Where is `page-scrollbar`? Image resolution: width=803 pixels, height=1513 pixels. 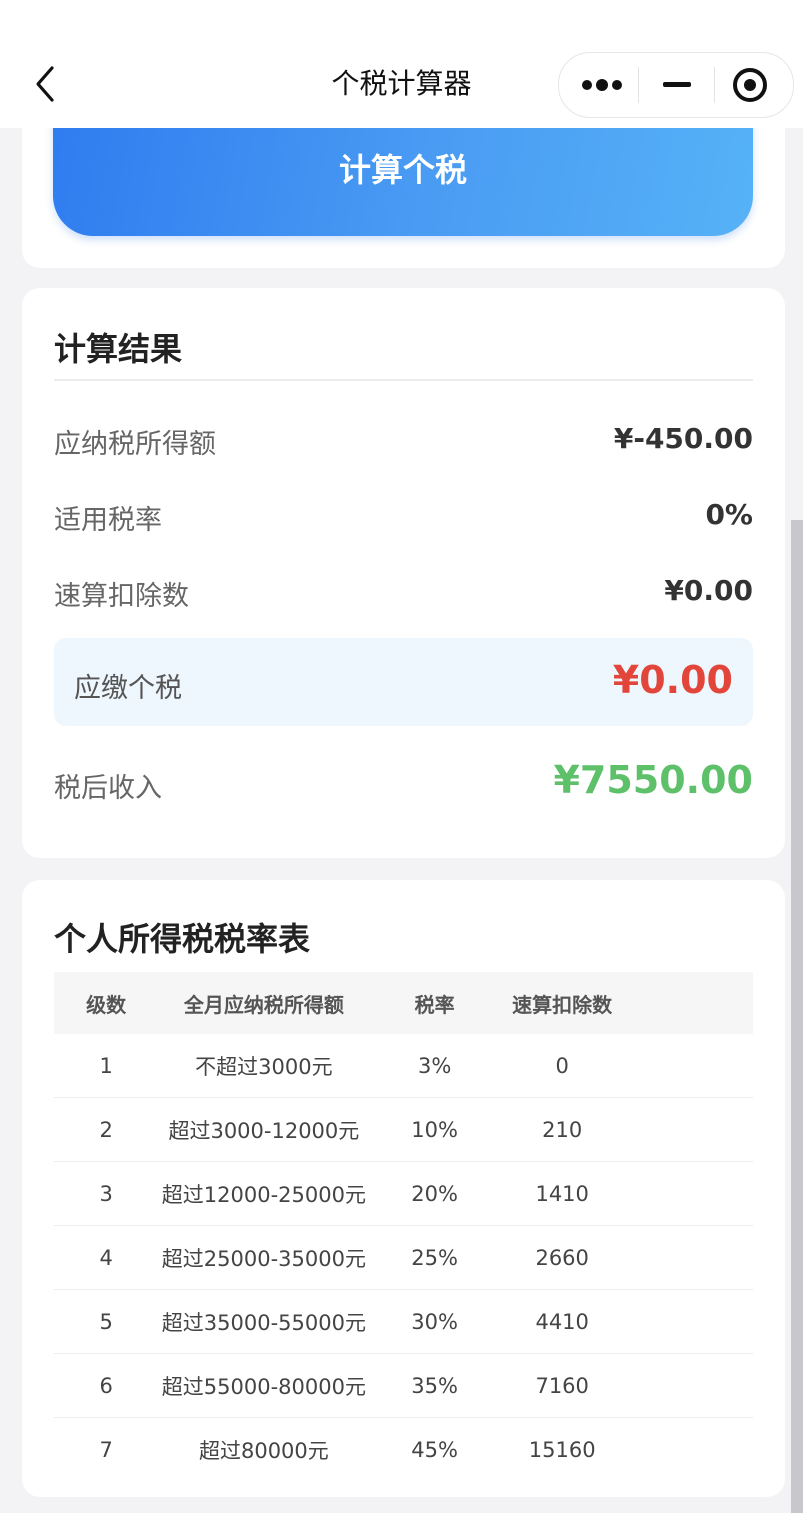 page-scrollbar is located at coordinates (797, 1016).